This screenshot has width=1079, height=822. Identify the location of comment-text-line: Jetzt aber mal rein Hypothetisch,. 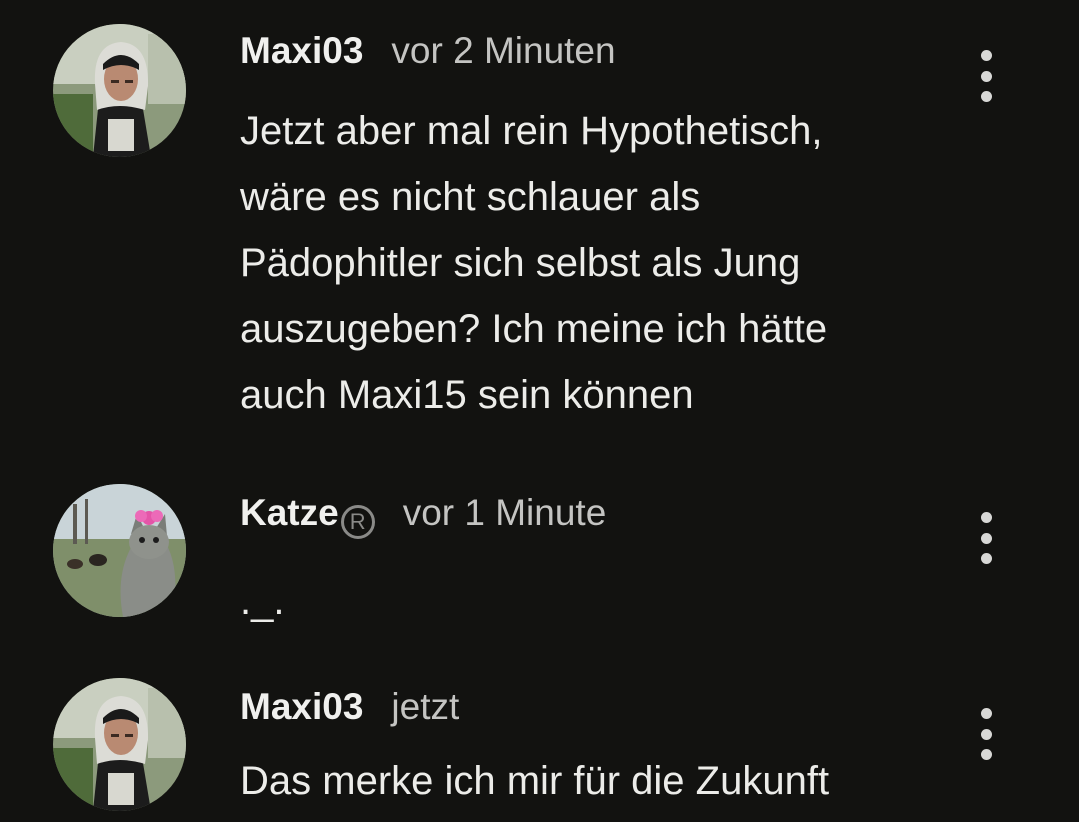
(531, 131).